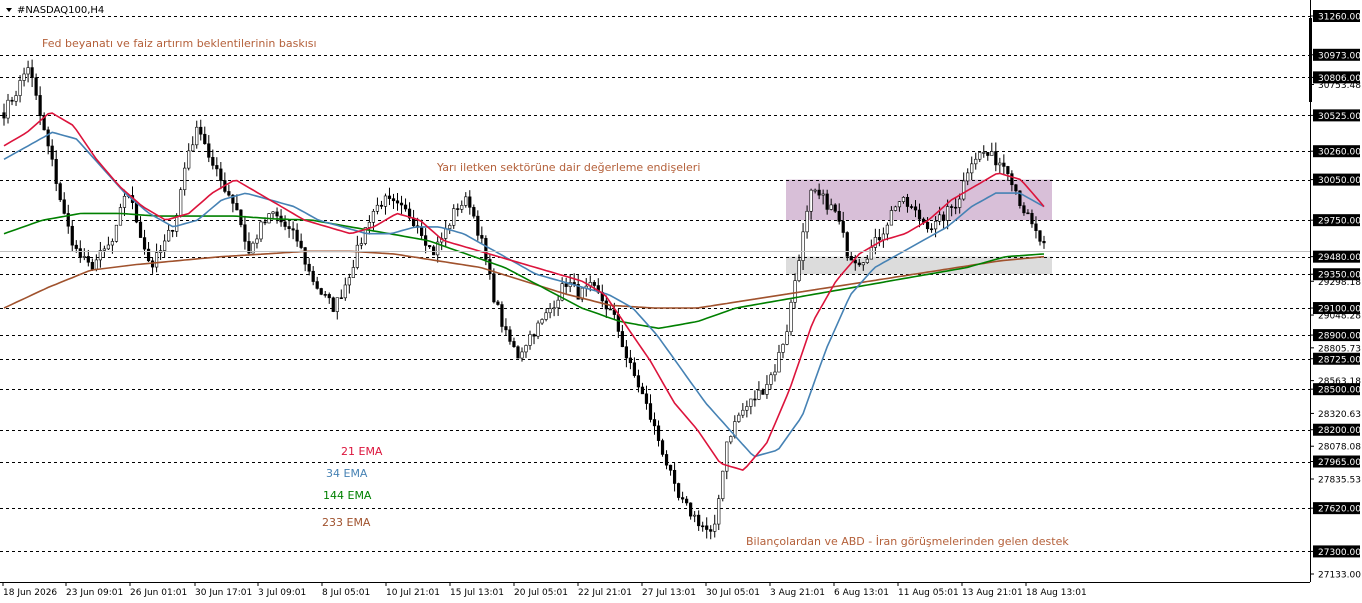 Image resolution: width=1362 pixels, height=603 pixels. I want to click on time-tick-3: 30 Jun 17:01, so click(223, 593).